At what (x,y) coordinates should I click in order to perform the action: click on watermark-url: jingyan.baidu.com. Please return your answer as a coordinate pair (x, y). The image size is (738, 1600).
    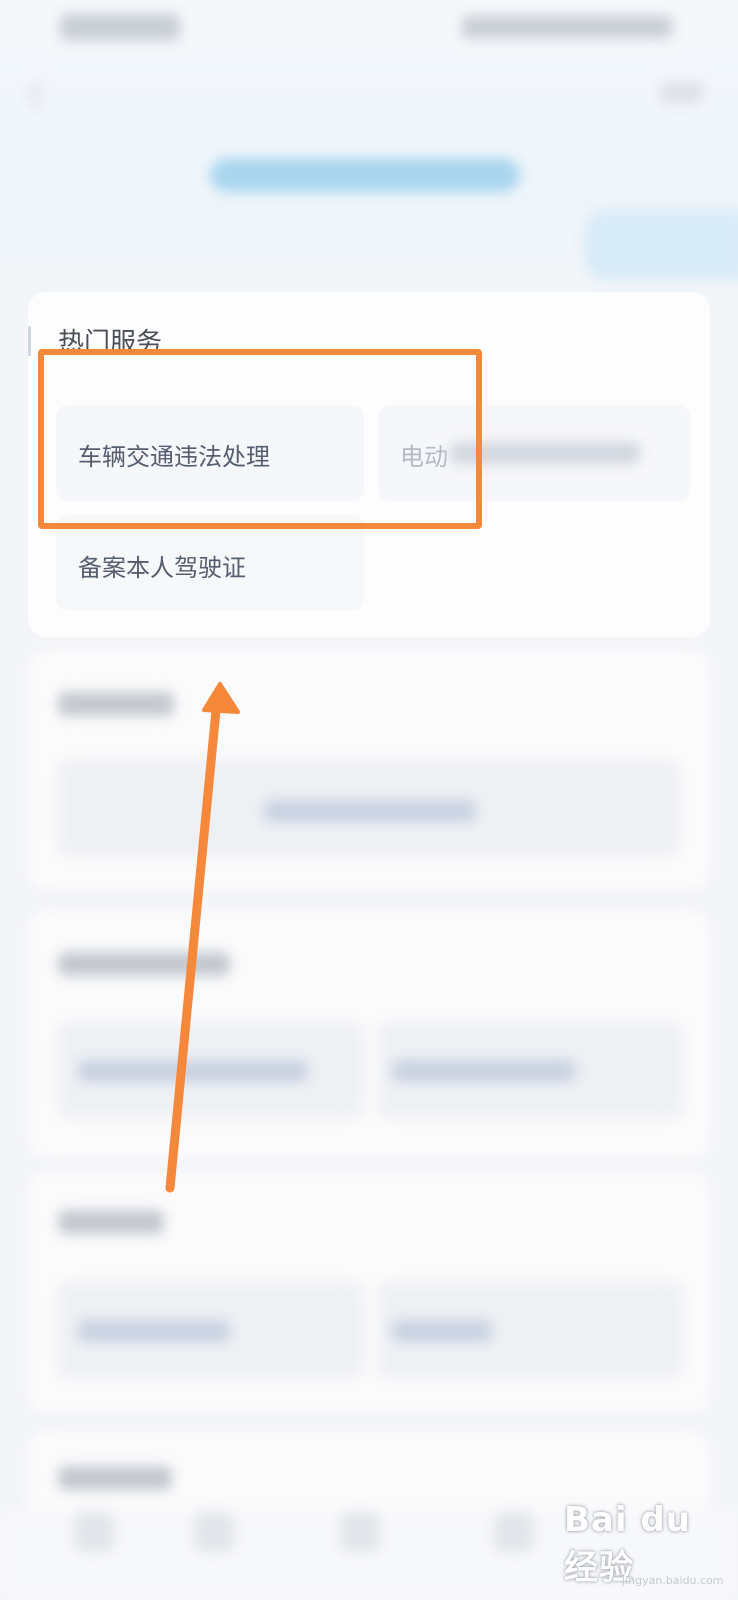
    Looking at the image, I should click on (673, 1580).